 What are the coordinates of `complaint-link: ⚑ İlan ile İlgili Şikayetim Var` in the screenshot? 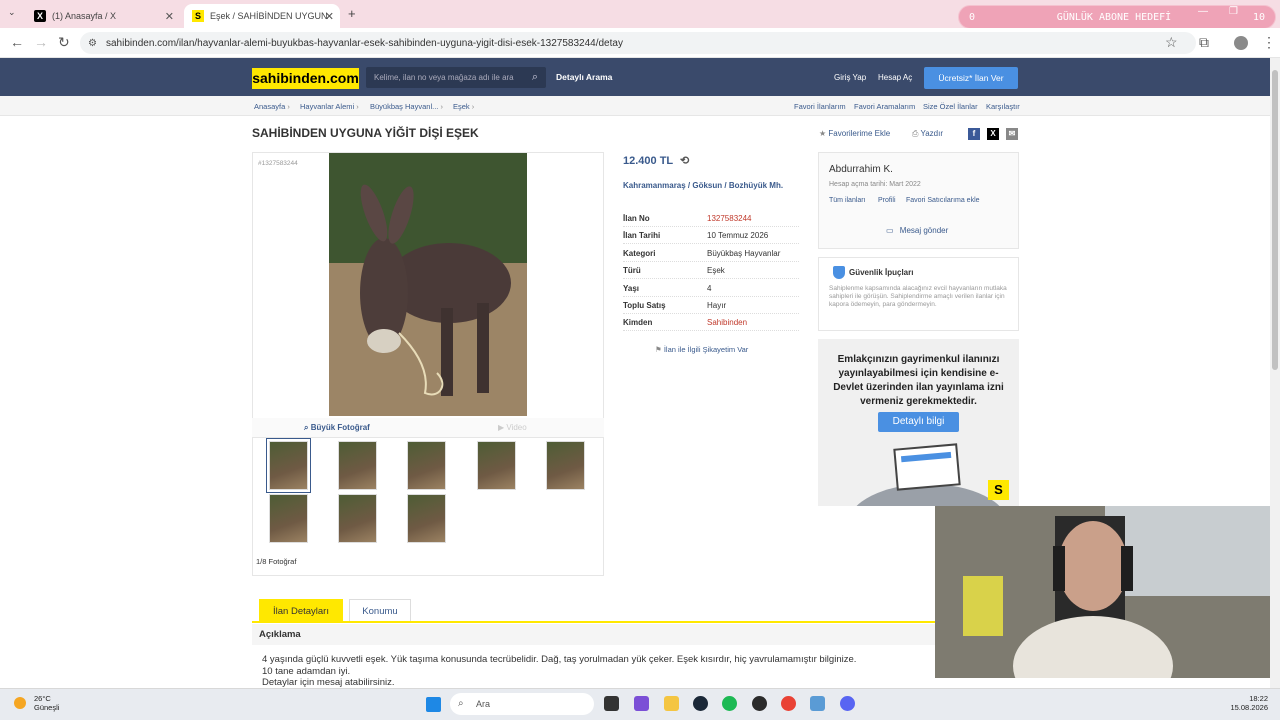 It's located at (701, 349).